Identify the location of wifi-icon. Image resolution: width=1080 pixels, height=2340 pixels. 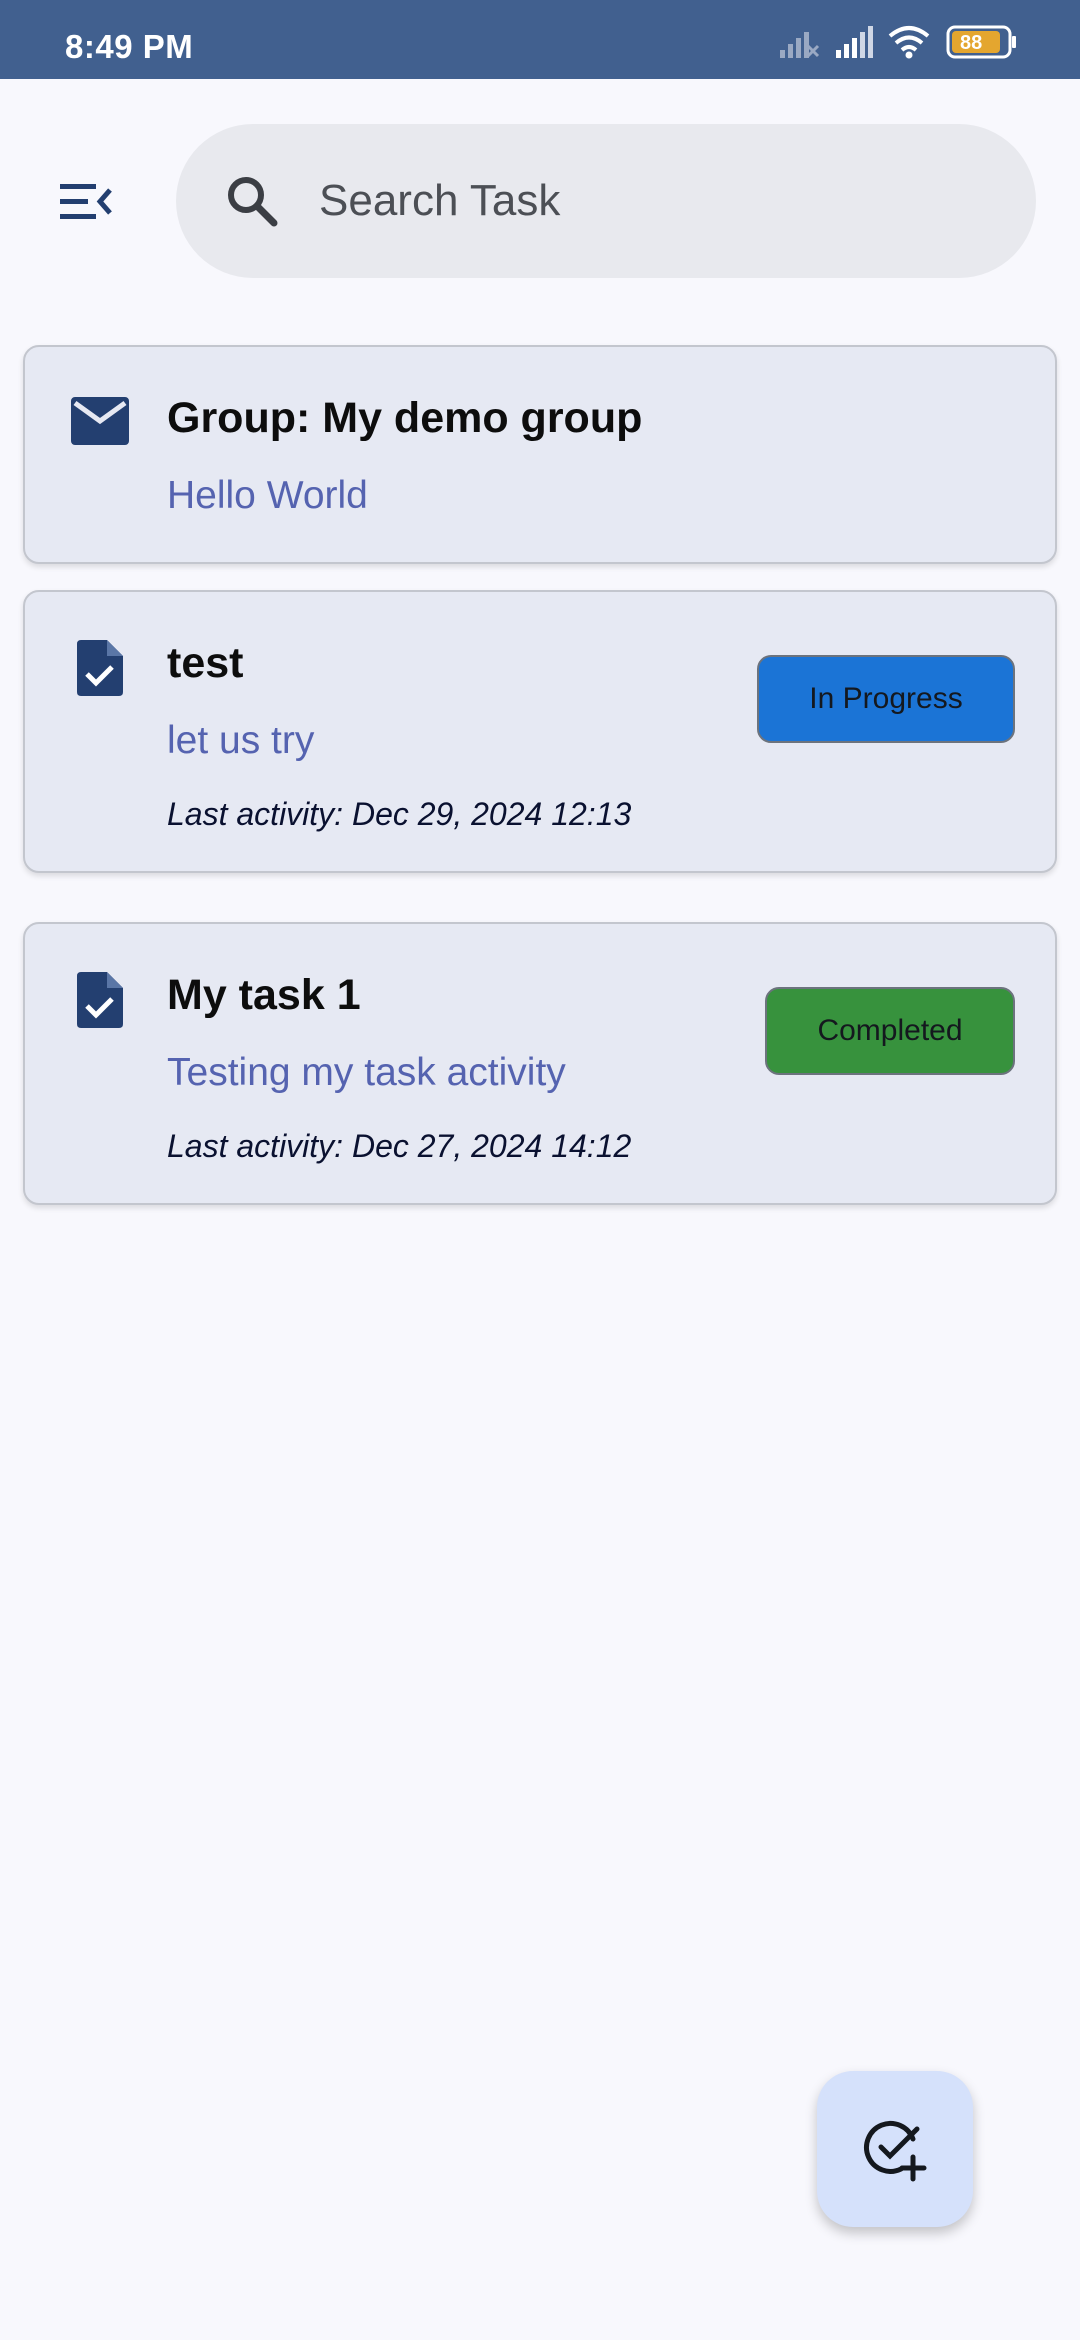
(909, 42).